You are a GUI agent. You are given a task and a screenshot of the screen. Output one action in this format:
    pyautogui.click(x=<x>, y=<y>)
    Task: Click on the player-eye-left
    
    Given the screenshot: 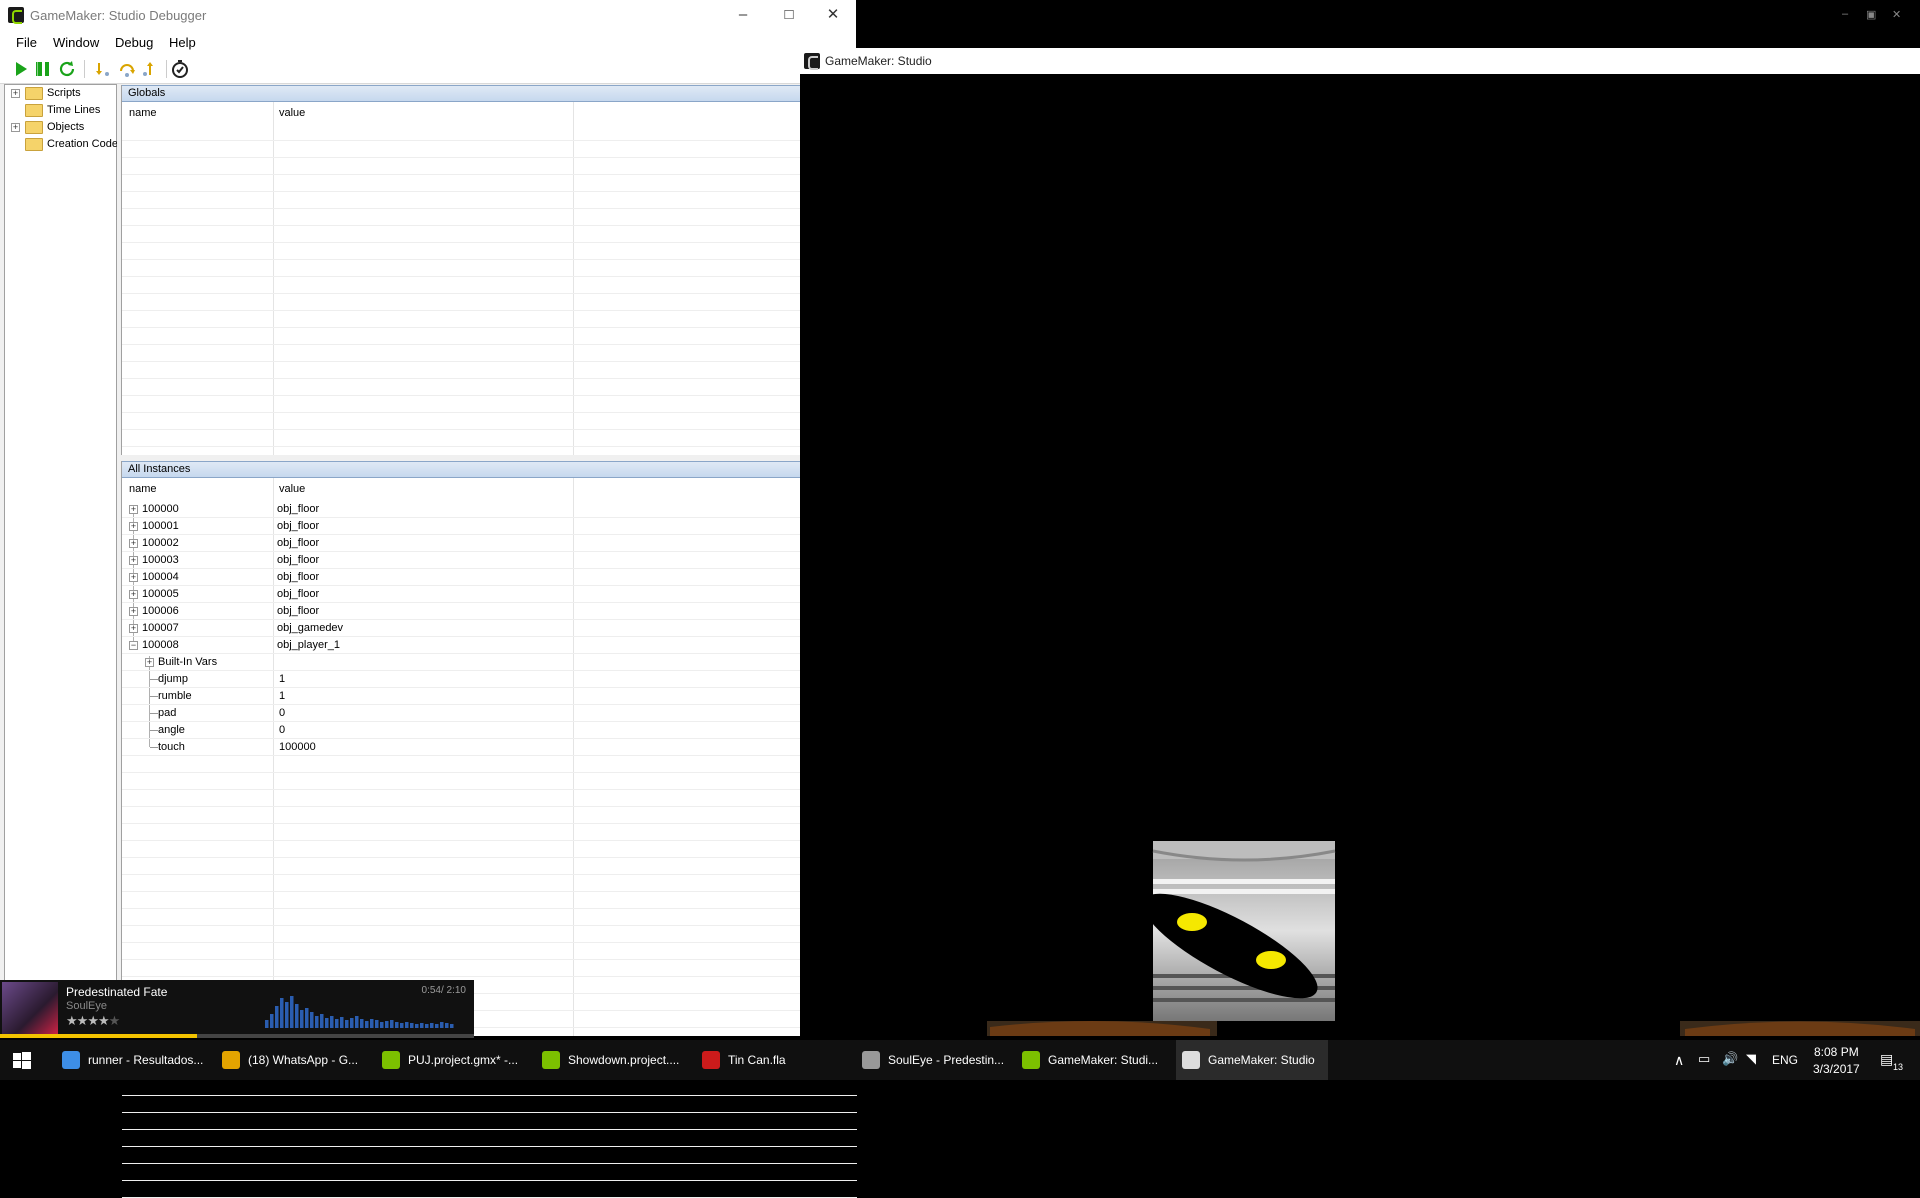 What is the action you would take?
    pyautogui.click(x=1192, y=922)
    